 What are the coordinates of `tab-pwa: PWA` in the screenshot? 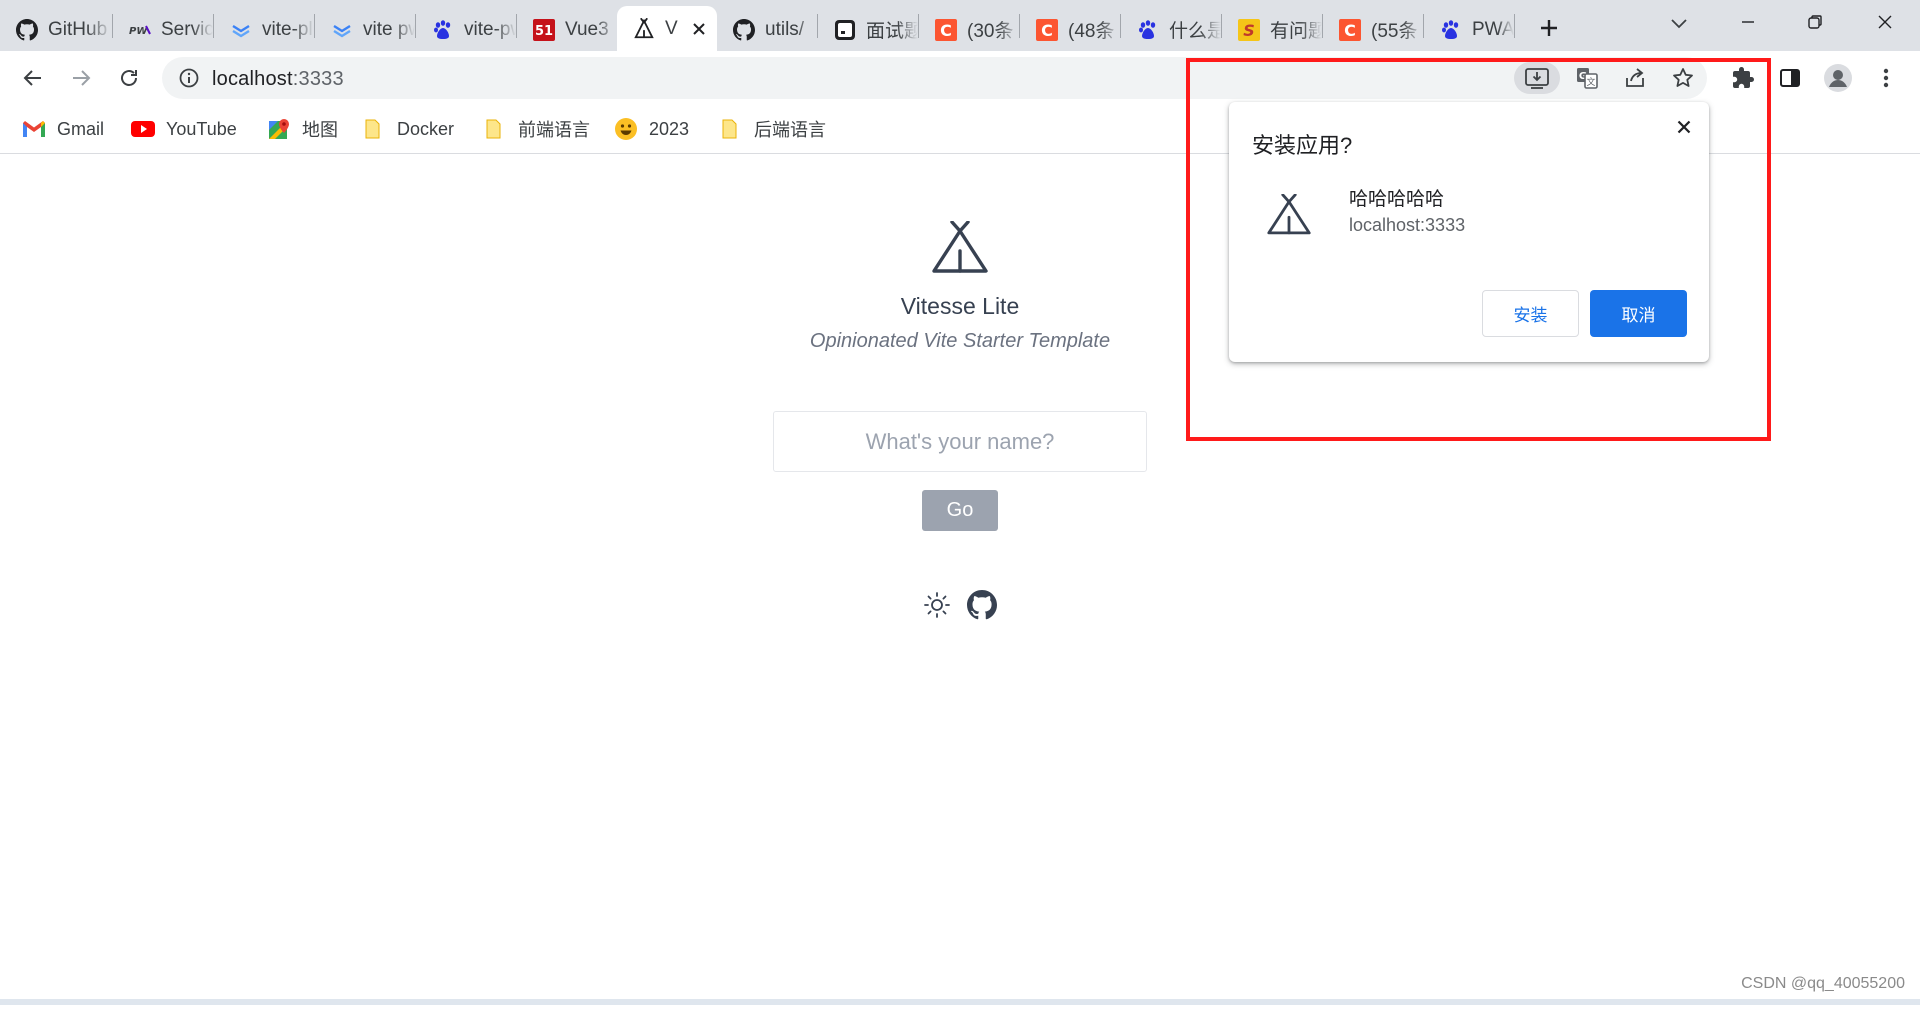 It's located at (1469, 29).